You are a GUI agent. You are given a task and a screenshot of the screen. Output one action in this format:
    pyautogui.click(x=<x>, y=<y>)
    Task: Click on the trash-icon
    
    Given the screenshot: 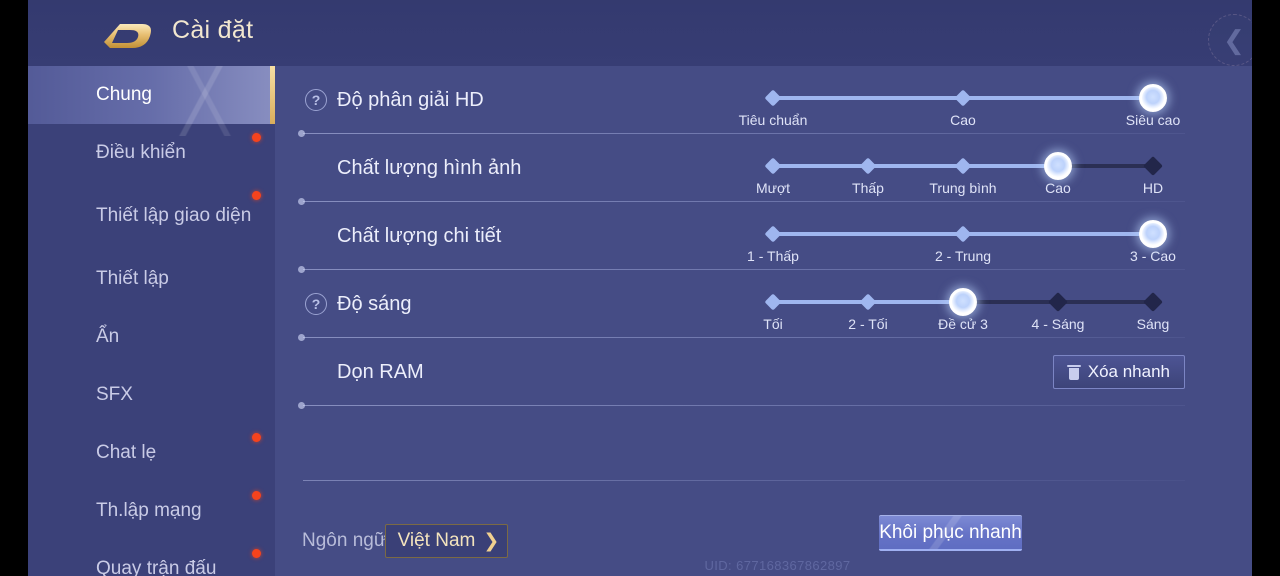 What is the action you would take?
    pyautogui.click(x=1073, y=372)
    